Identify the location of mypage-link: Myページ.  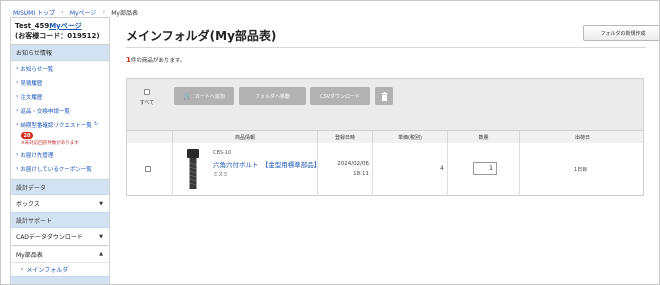
(65, 26).